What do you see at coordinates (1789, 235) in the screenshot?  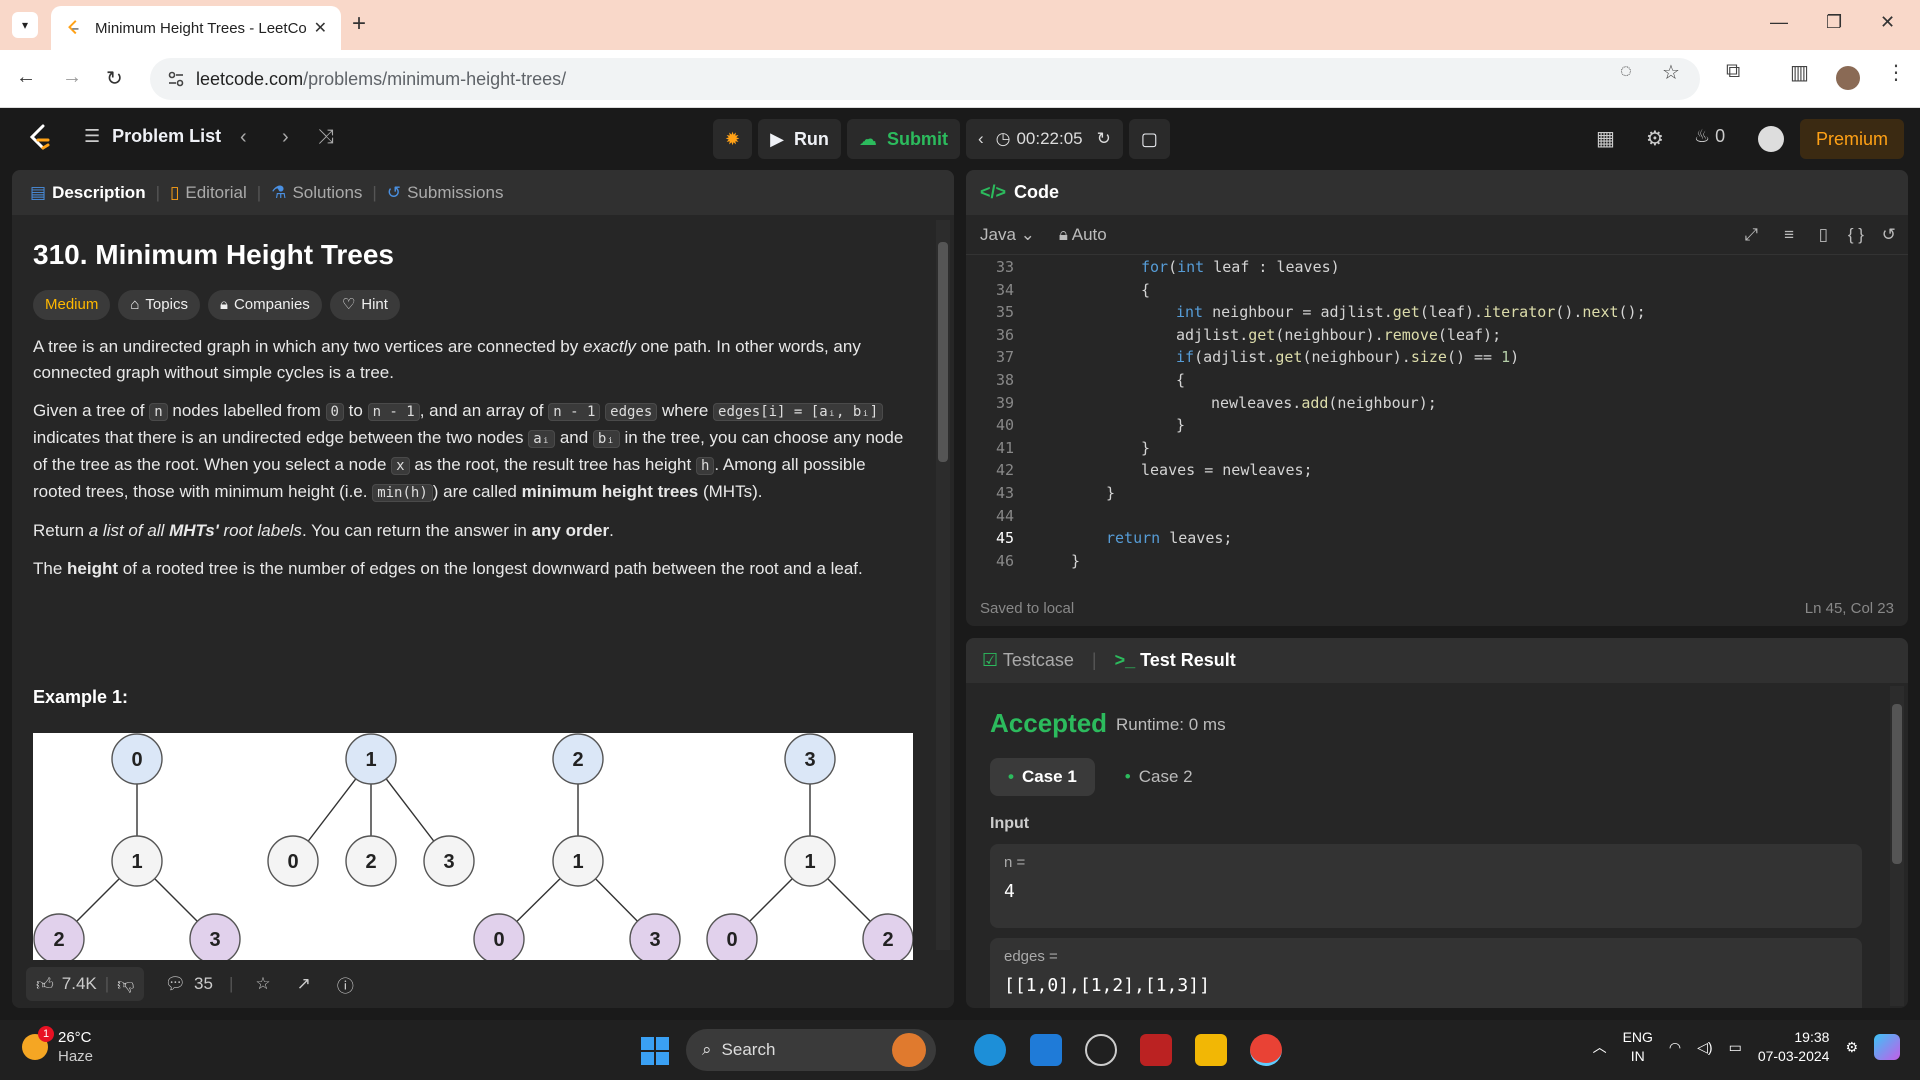 I see `format-icon: ≡` at bounding box center [1789, 235].